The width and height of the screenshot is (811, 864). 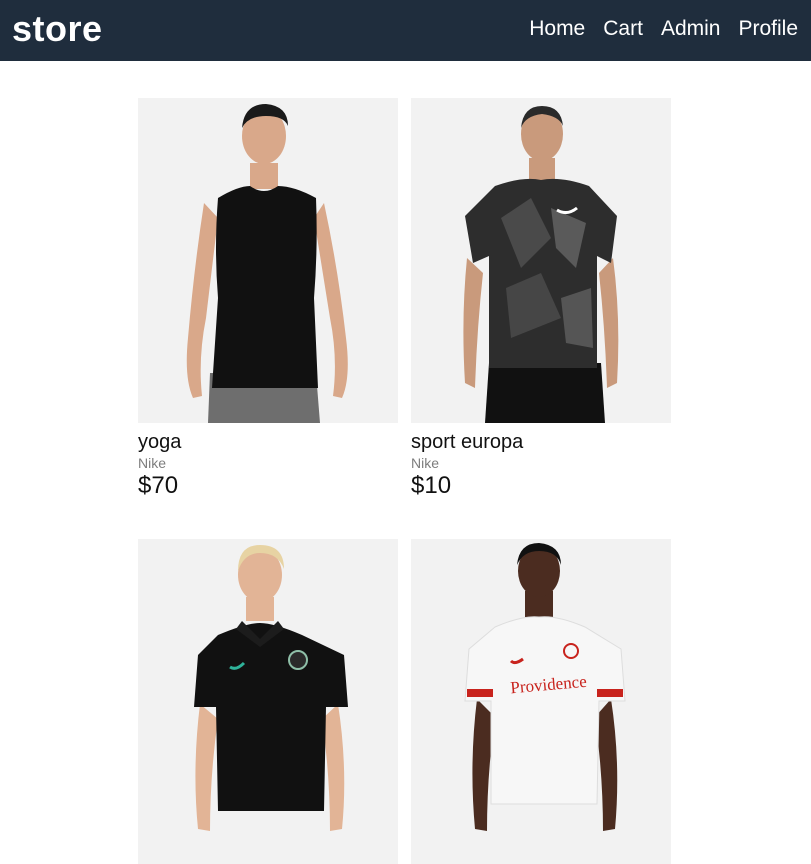 I want to click on product-image-black-polo, so click(x=268, y=701).